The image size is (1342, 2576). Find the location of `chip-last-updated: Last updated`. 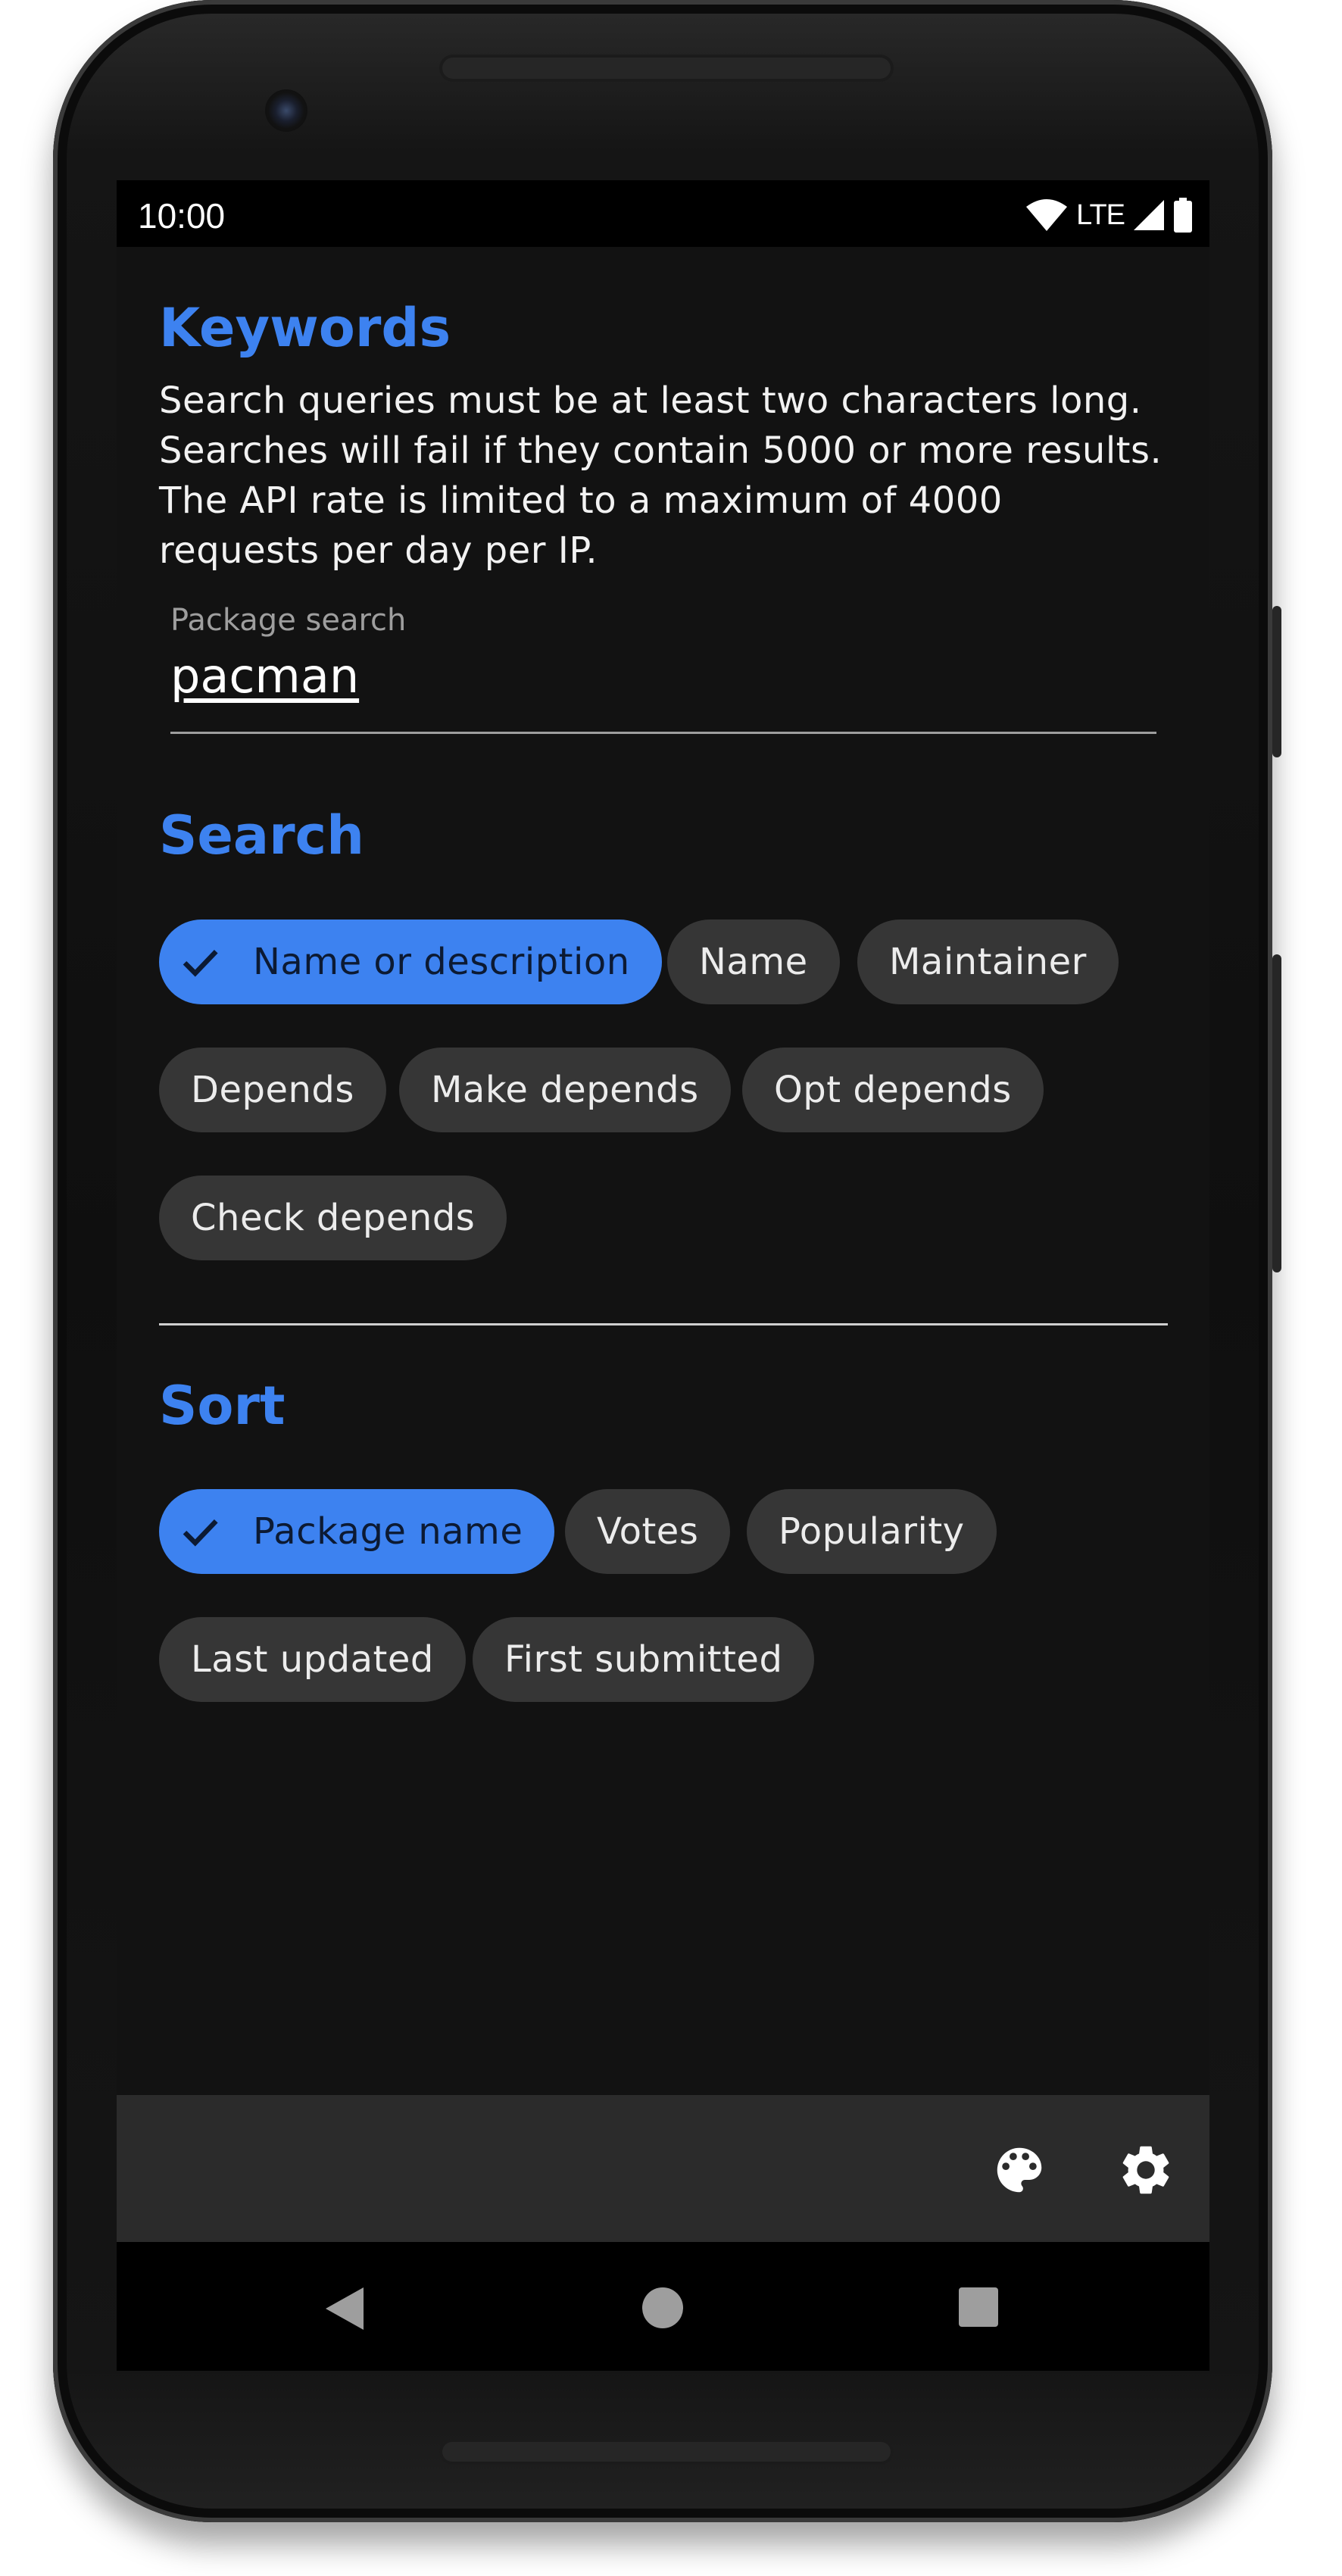

chip-last-updated: Last updated is located at coordinates (312, 1660).